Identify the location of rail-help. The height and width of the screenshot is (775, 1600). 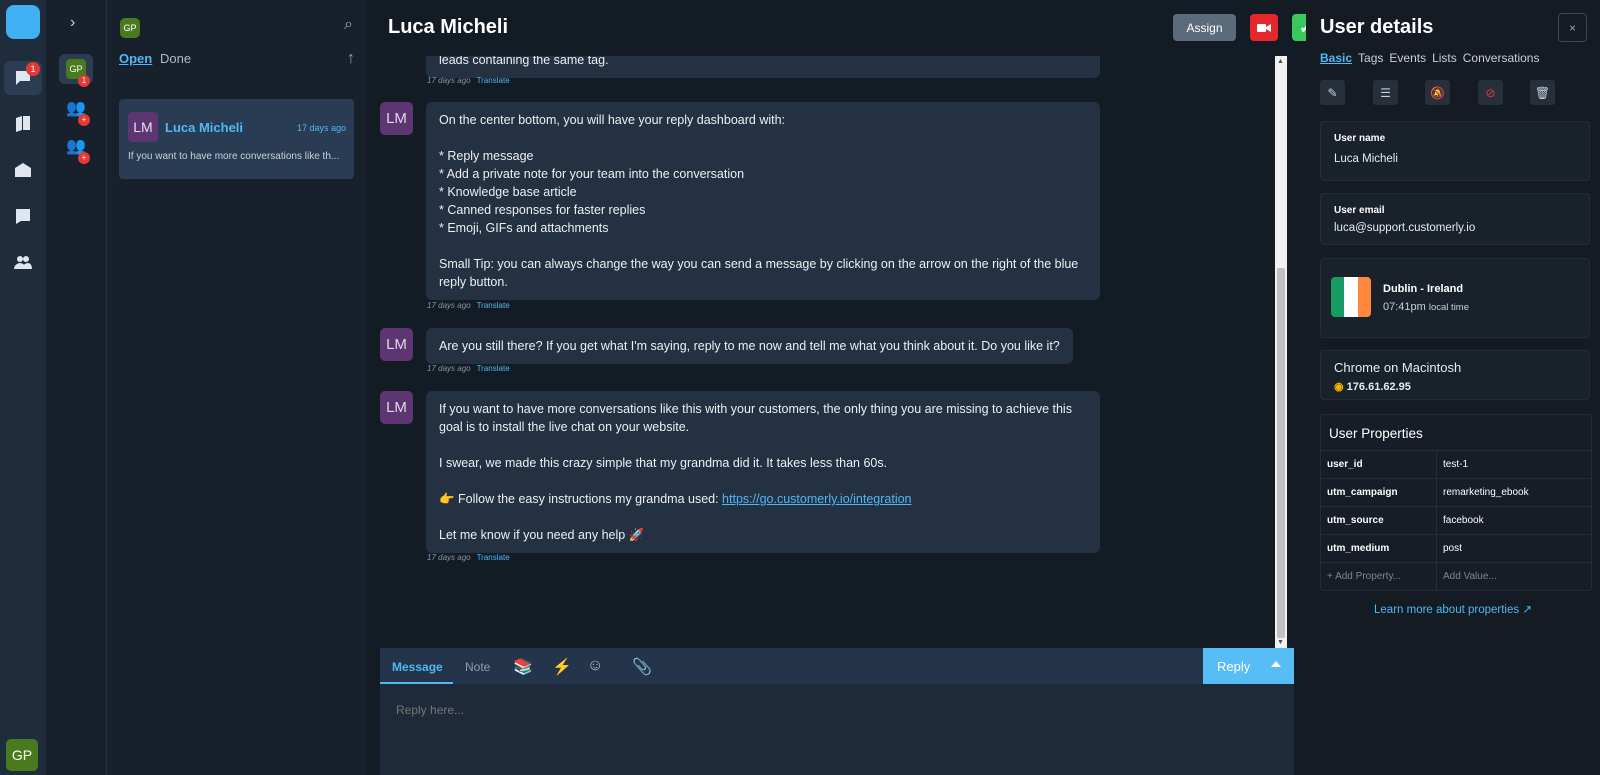
(23, 216).